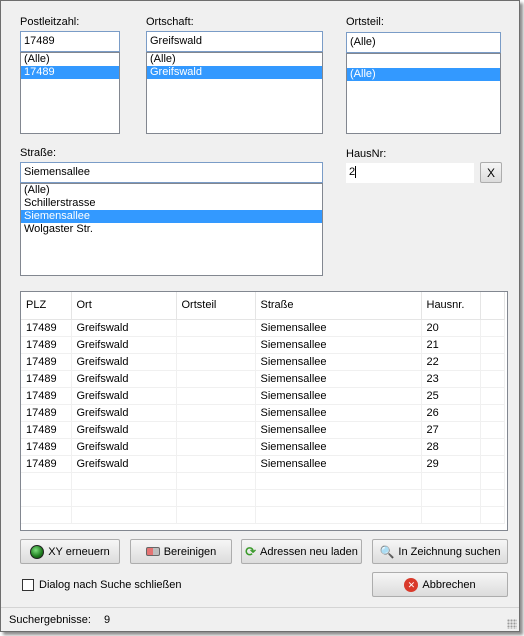 The height and width of the screenshot is (636, 524). I want to click on close-after-search-checkbox, so click(28, 585).